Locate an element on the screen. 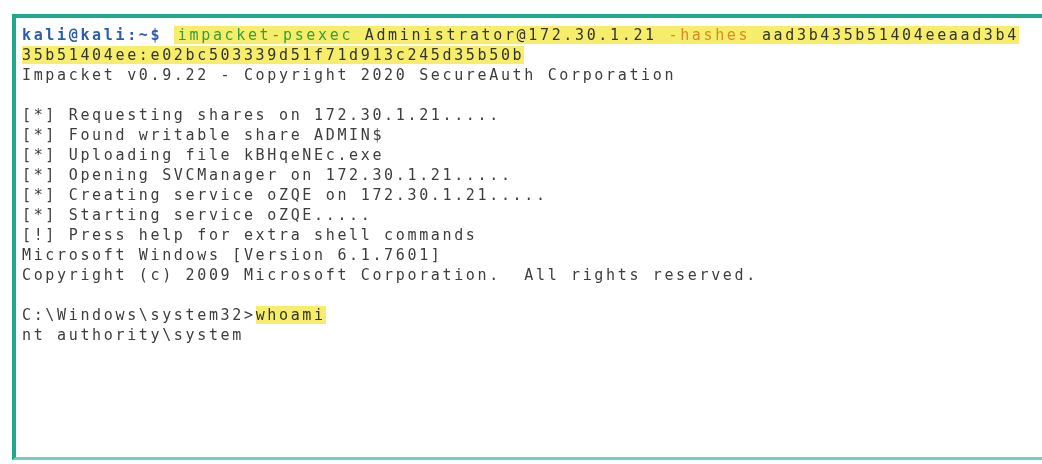 The height and width of the screenshot is (464, 1042). shell-prompt: kali@kali:~$ is located at coordinates (92, 35).